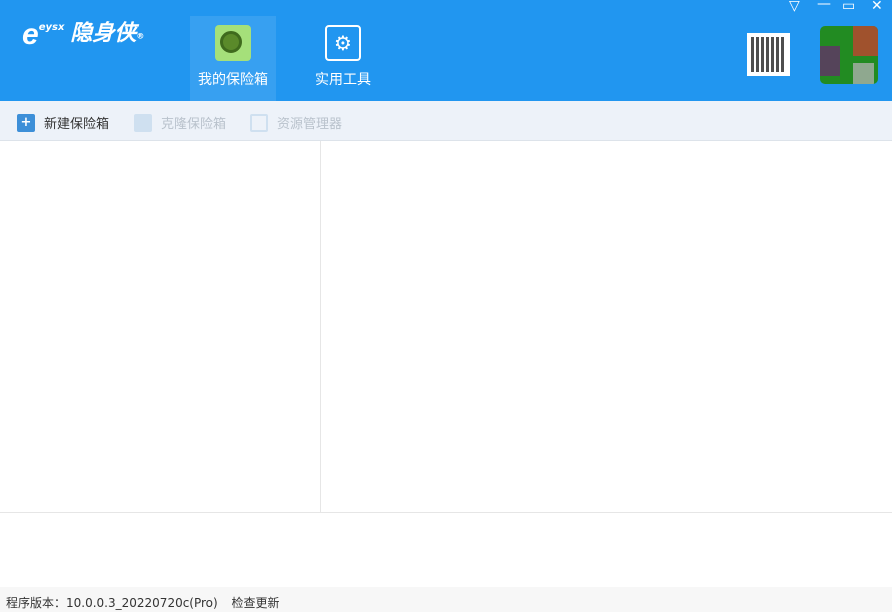 The width and height of the screenshot is (892, 612). Describe the element at coordinates (877, 7) in the screenshot. I see `close-icon: ✕` at that location.